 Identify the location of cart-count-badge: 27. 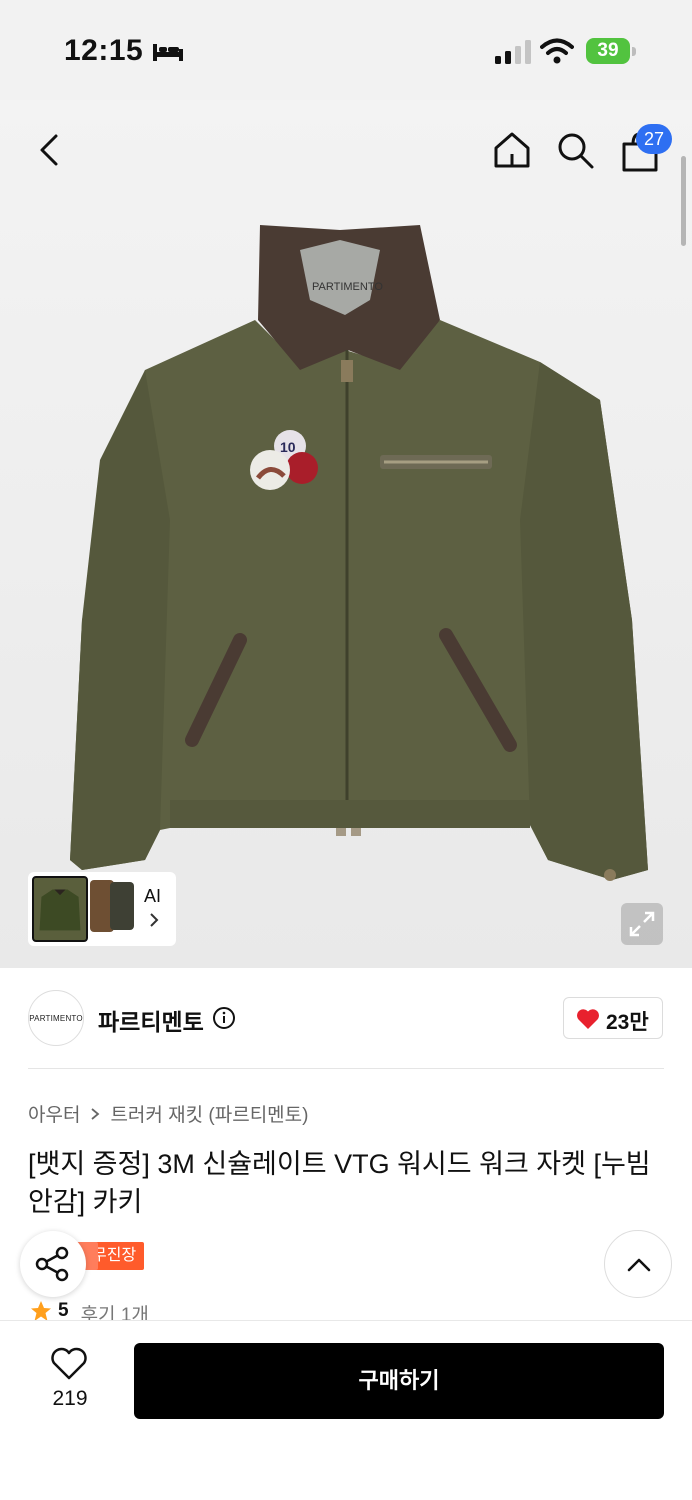
(654, 139).